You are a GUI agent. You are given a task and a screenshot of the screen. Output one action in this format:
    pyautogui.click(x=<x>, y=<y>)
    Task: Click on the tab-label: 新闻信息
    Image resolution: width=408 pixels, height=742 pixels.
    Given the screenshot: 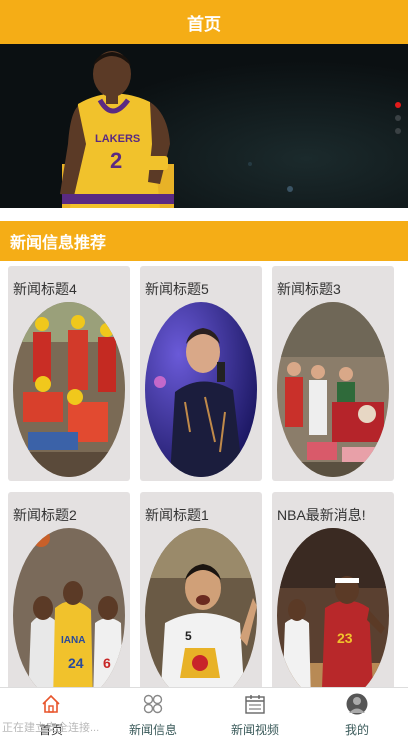 What is the action you would take?
    pyautogui.click(x=152, y=730)
    